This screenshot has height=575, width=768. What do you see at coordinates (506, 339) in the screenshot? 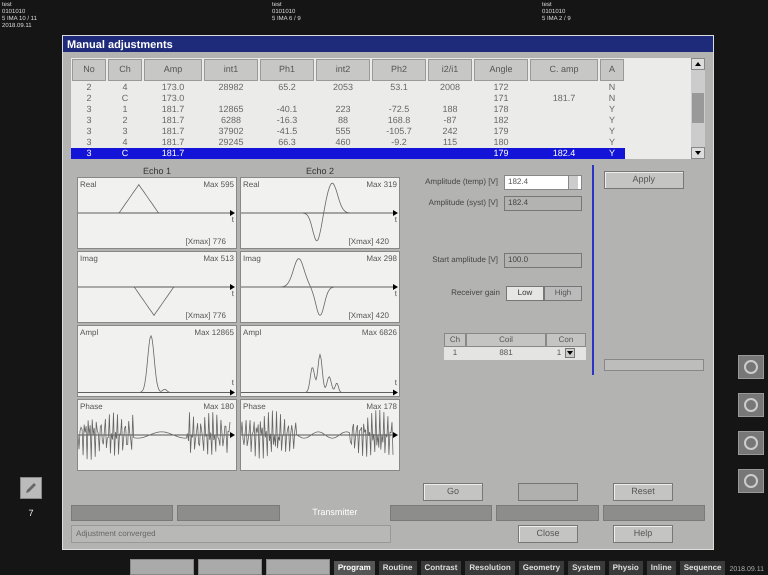
I see `column-header: Coil` at bounding box center [506, 339].